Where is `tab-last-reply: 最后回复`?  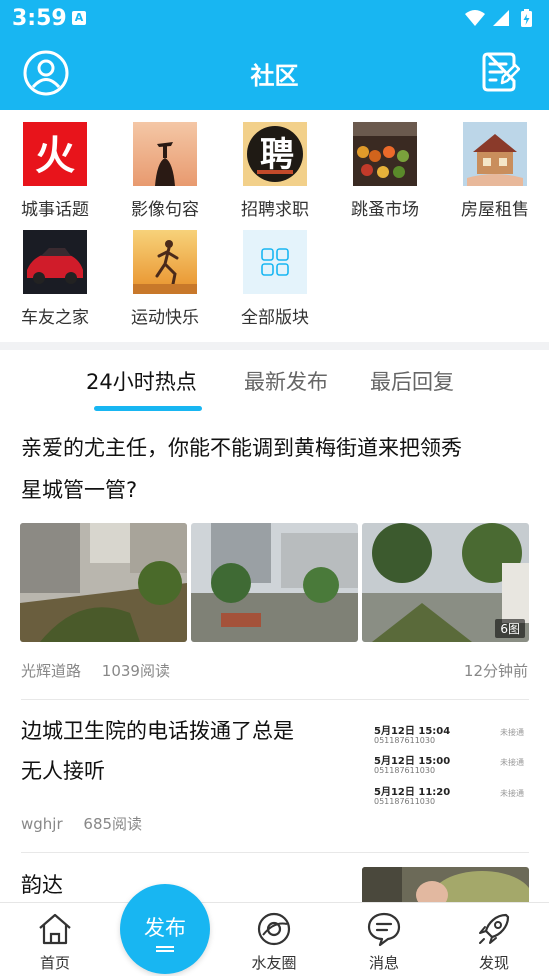
tab-last-reply: 最后回复 is located at coordinates (412, 381).